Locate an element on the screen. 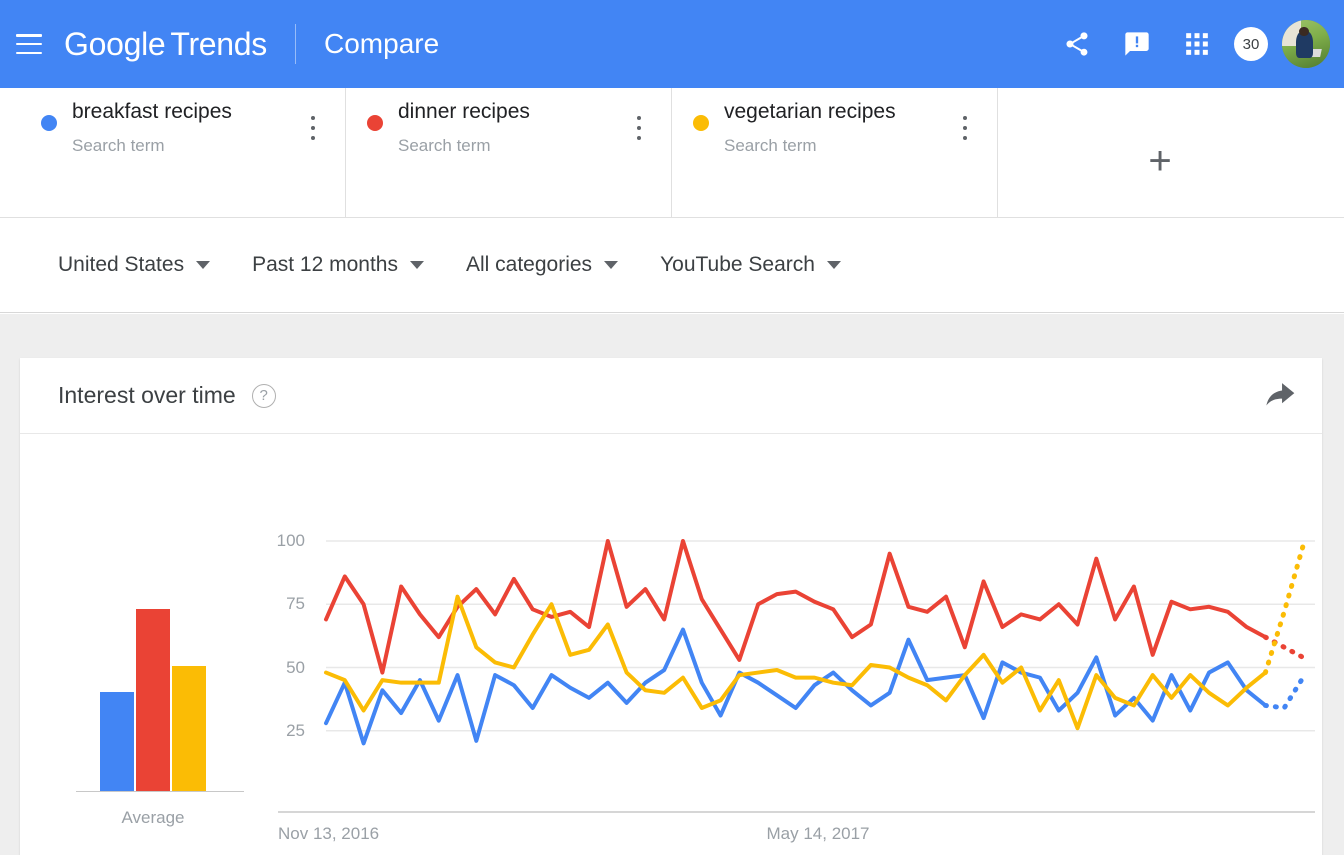 This screenshot has height=855, width=1344. share-icon is located at coordinates (1077, 44).